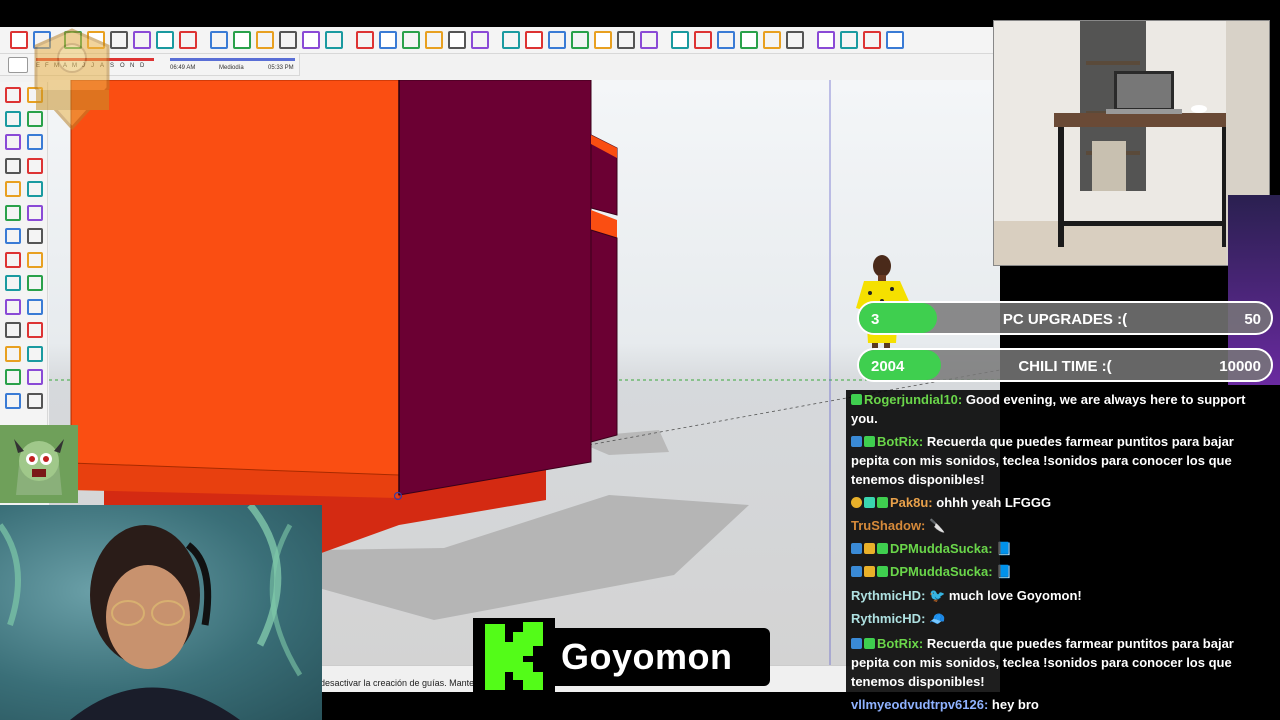 The height and width of the screenshot is (720, 1280). I want to click on gifter-badge-icon, so click(856, 502).